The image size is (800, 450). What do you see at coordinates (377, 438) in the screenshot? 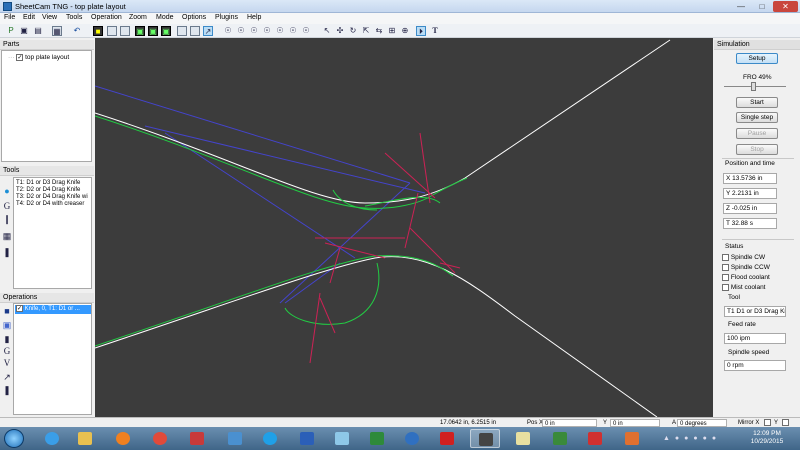
I see `excel-icon` at bounding box center [377, 438].